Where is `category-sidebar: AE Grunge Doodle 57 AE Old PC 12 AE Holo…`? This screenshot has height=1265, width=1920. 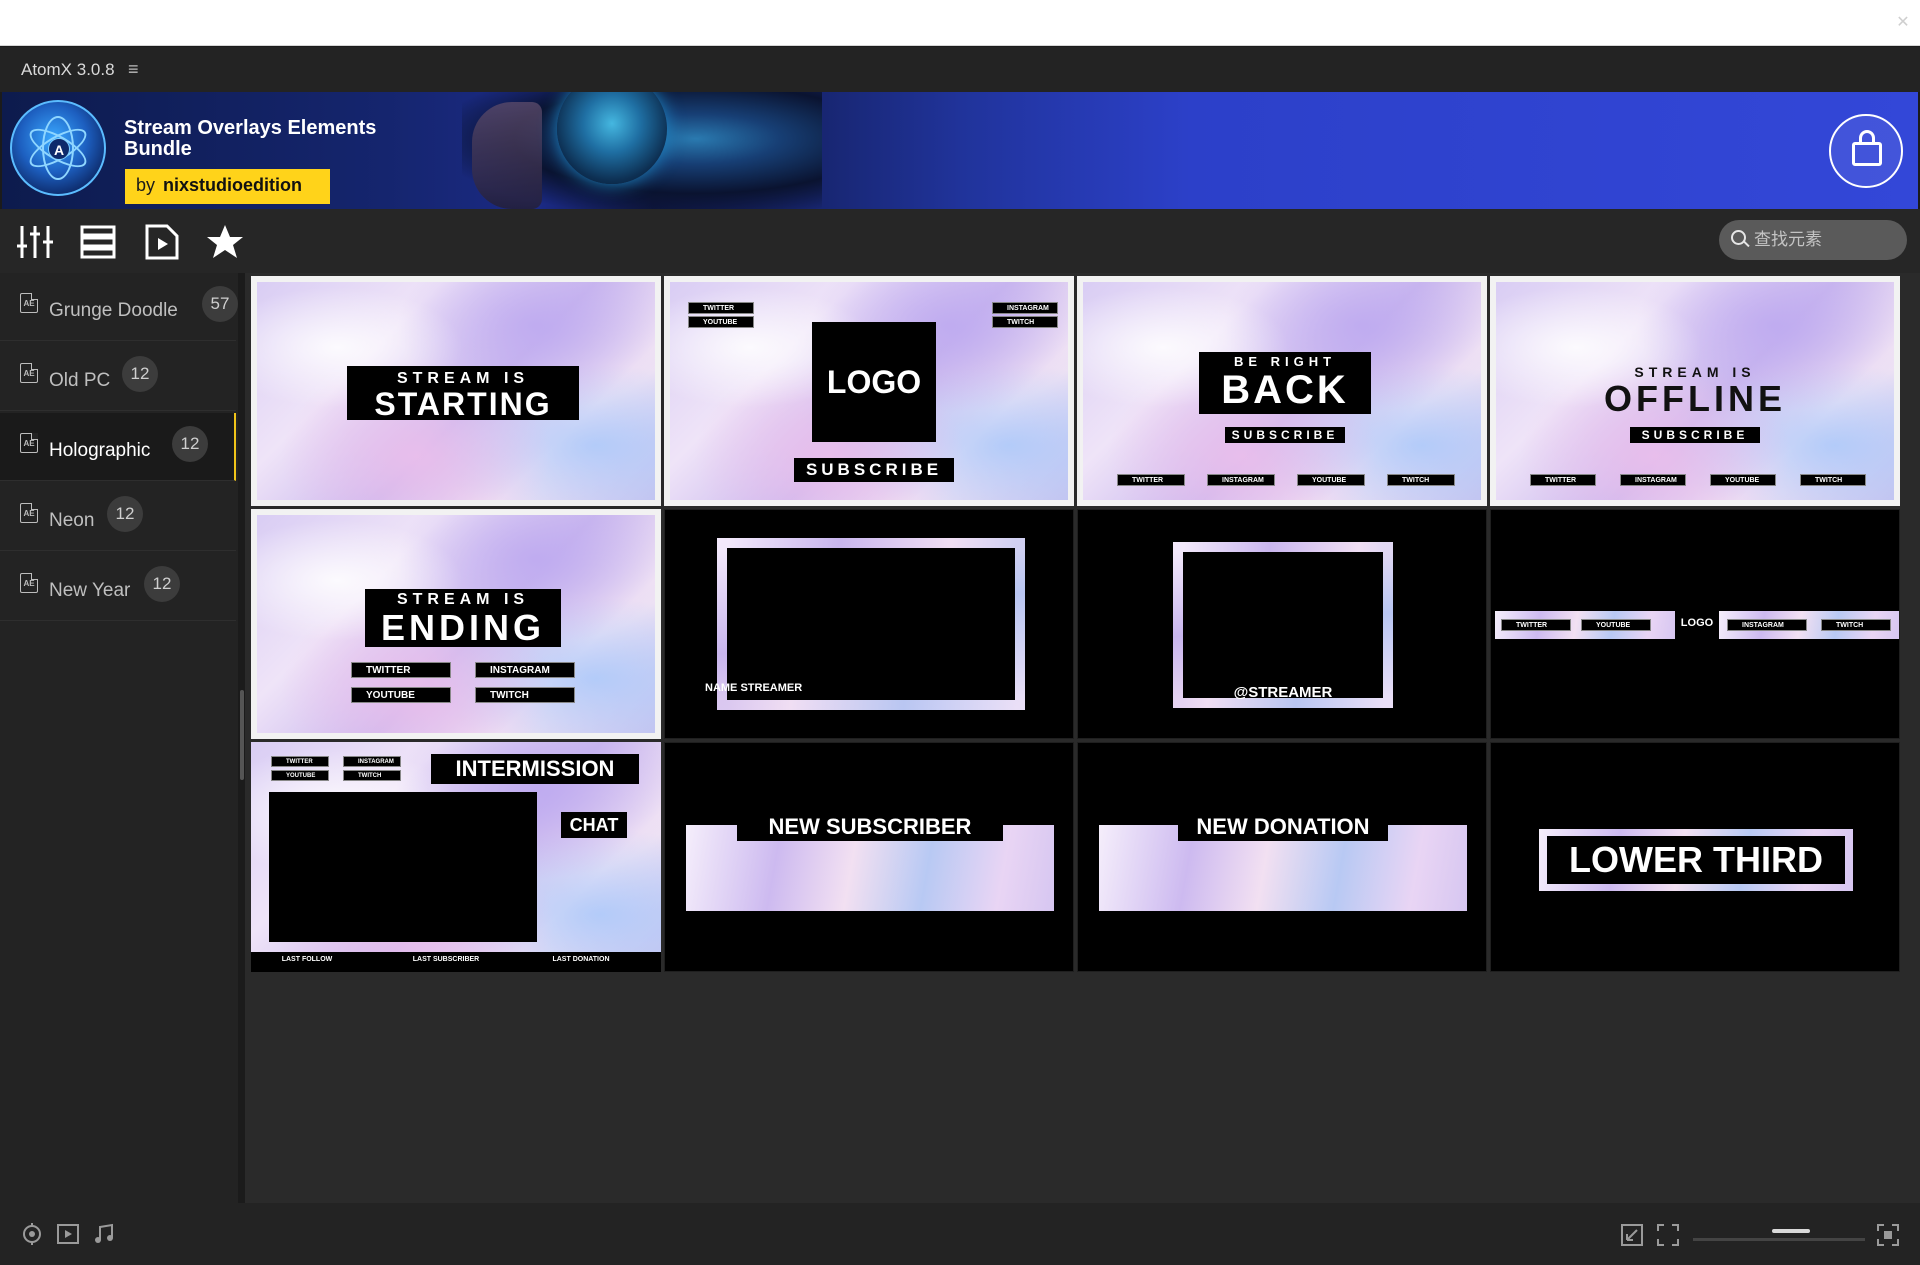 category-sidebar: AE Grunge Doodle 57 AE Old PC 12 AE Holo… is located at coordinates (119, 738).